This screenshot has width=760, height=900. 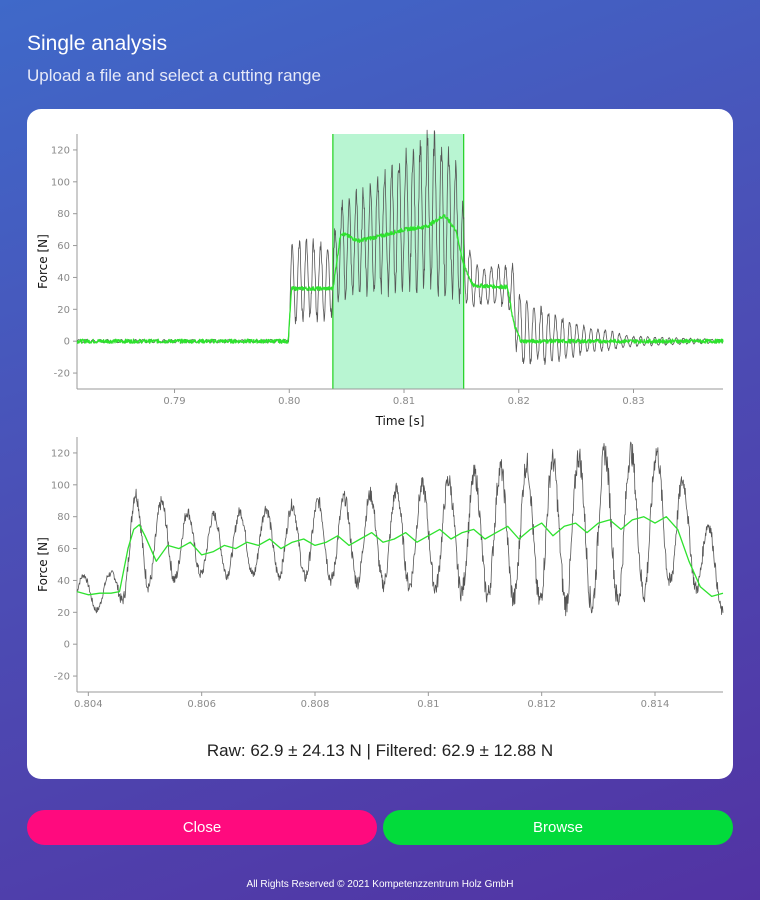 I want to click on x-tick-label: 0.83, so click(x=633, y=401).